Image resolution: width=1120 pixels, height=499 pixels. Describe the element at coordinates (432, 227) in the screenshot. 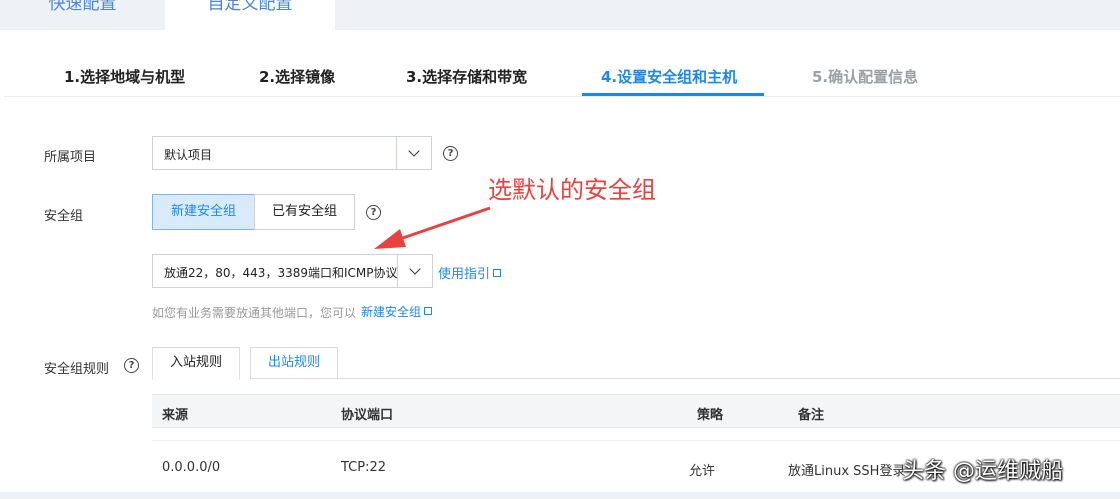

I see `annotation-arrow-icon` at that location.